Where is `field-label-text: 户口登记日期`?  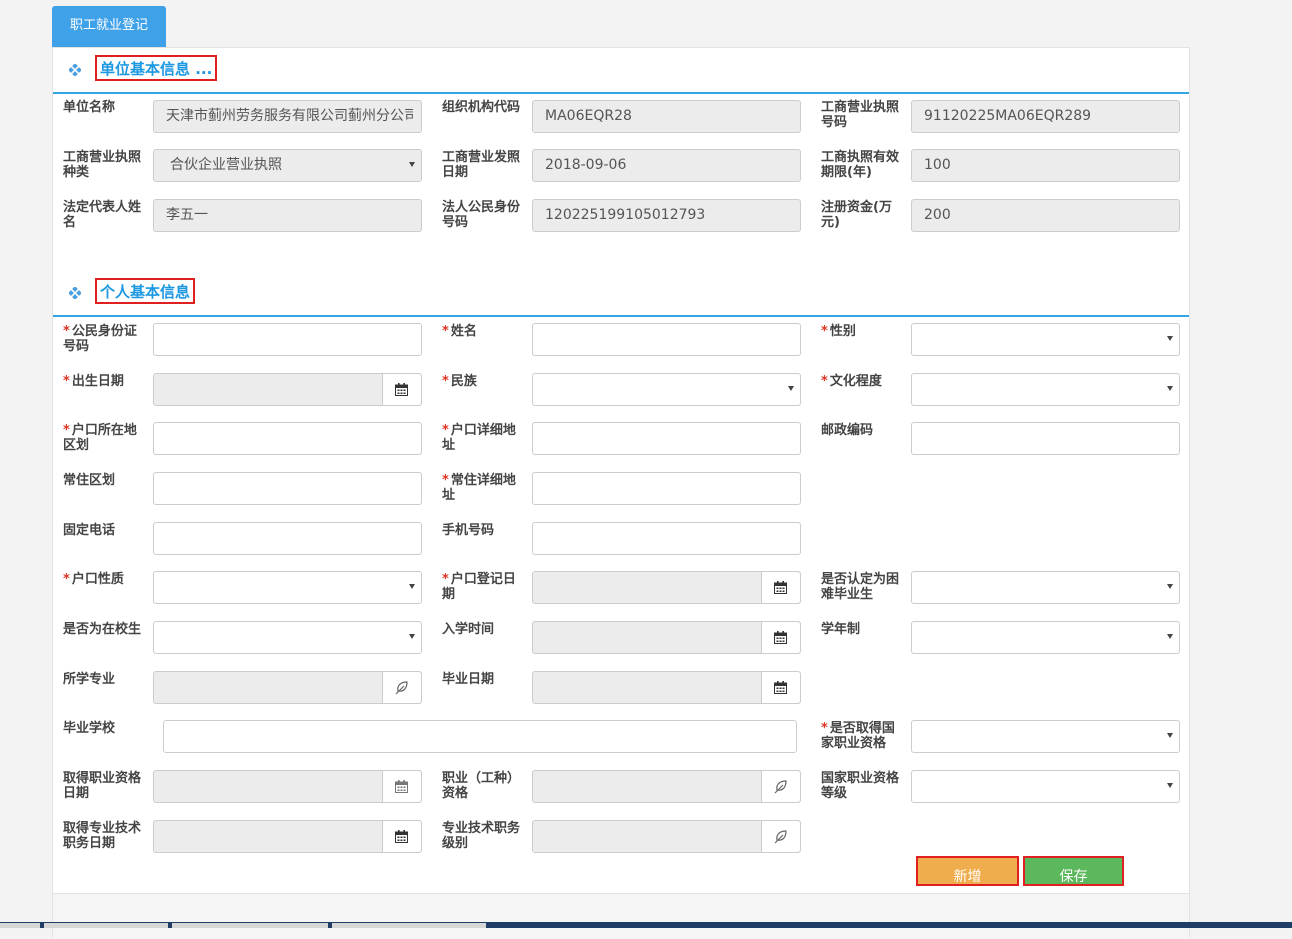
field-label-text: 户口登记日期 is located at coordinates (479, 587).